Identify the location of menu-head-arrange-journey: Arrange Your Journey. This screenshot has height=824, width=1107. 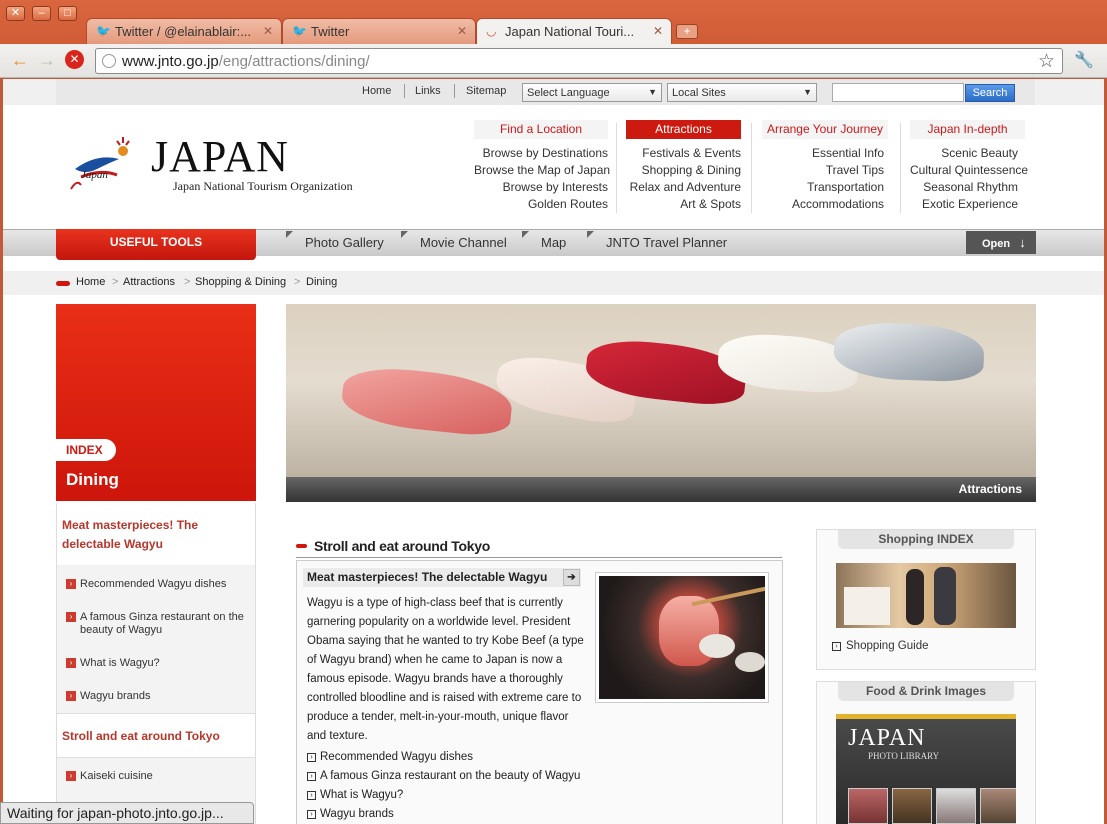
(825, 129).